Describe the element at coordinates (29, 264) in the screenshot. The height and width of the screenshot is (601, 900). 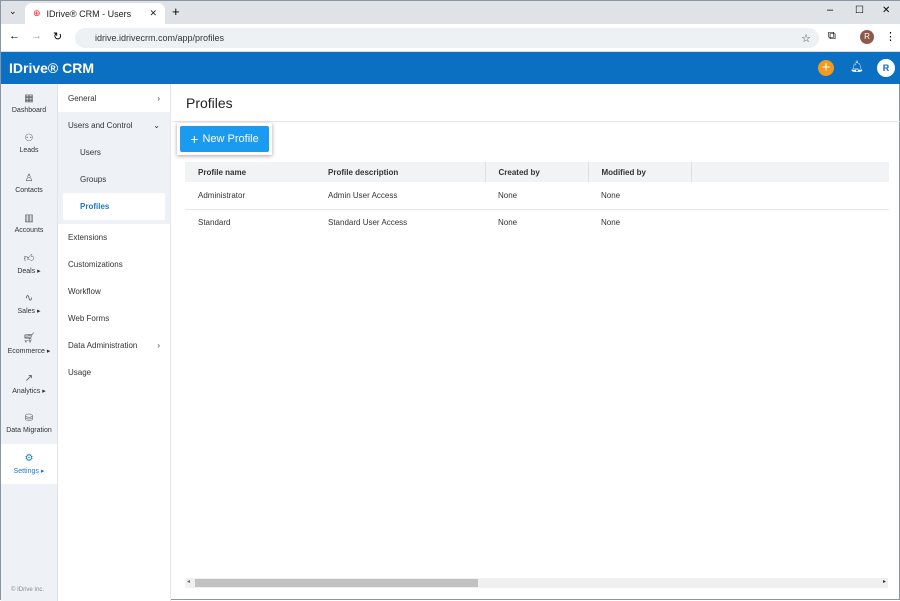
I see `rail-deals: 👍︎ Deals ▸` at that location.